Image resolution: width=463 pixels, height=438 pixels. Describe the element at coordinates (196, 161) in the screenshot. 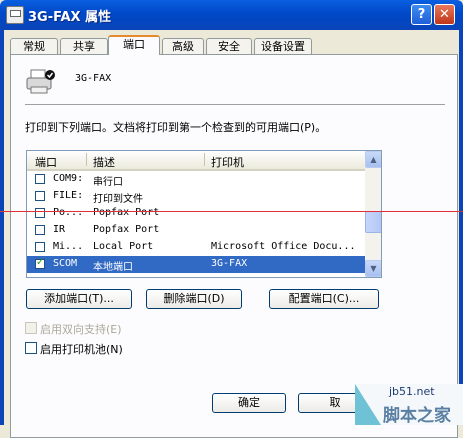

I see `ports-list-header: 端口 描述 打印机` at that location.